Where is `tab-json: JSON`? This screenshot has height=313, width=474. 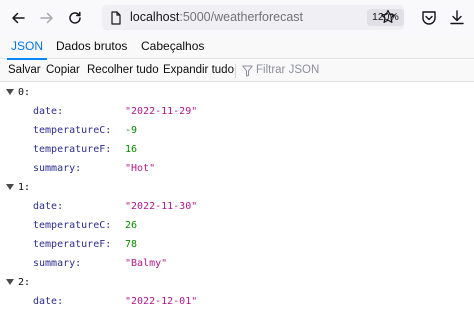 tab-json: JSON is located at coordinates (27, 47).